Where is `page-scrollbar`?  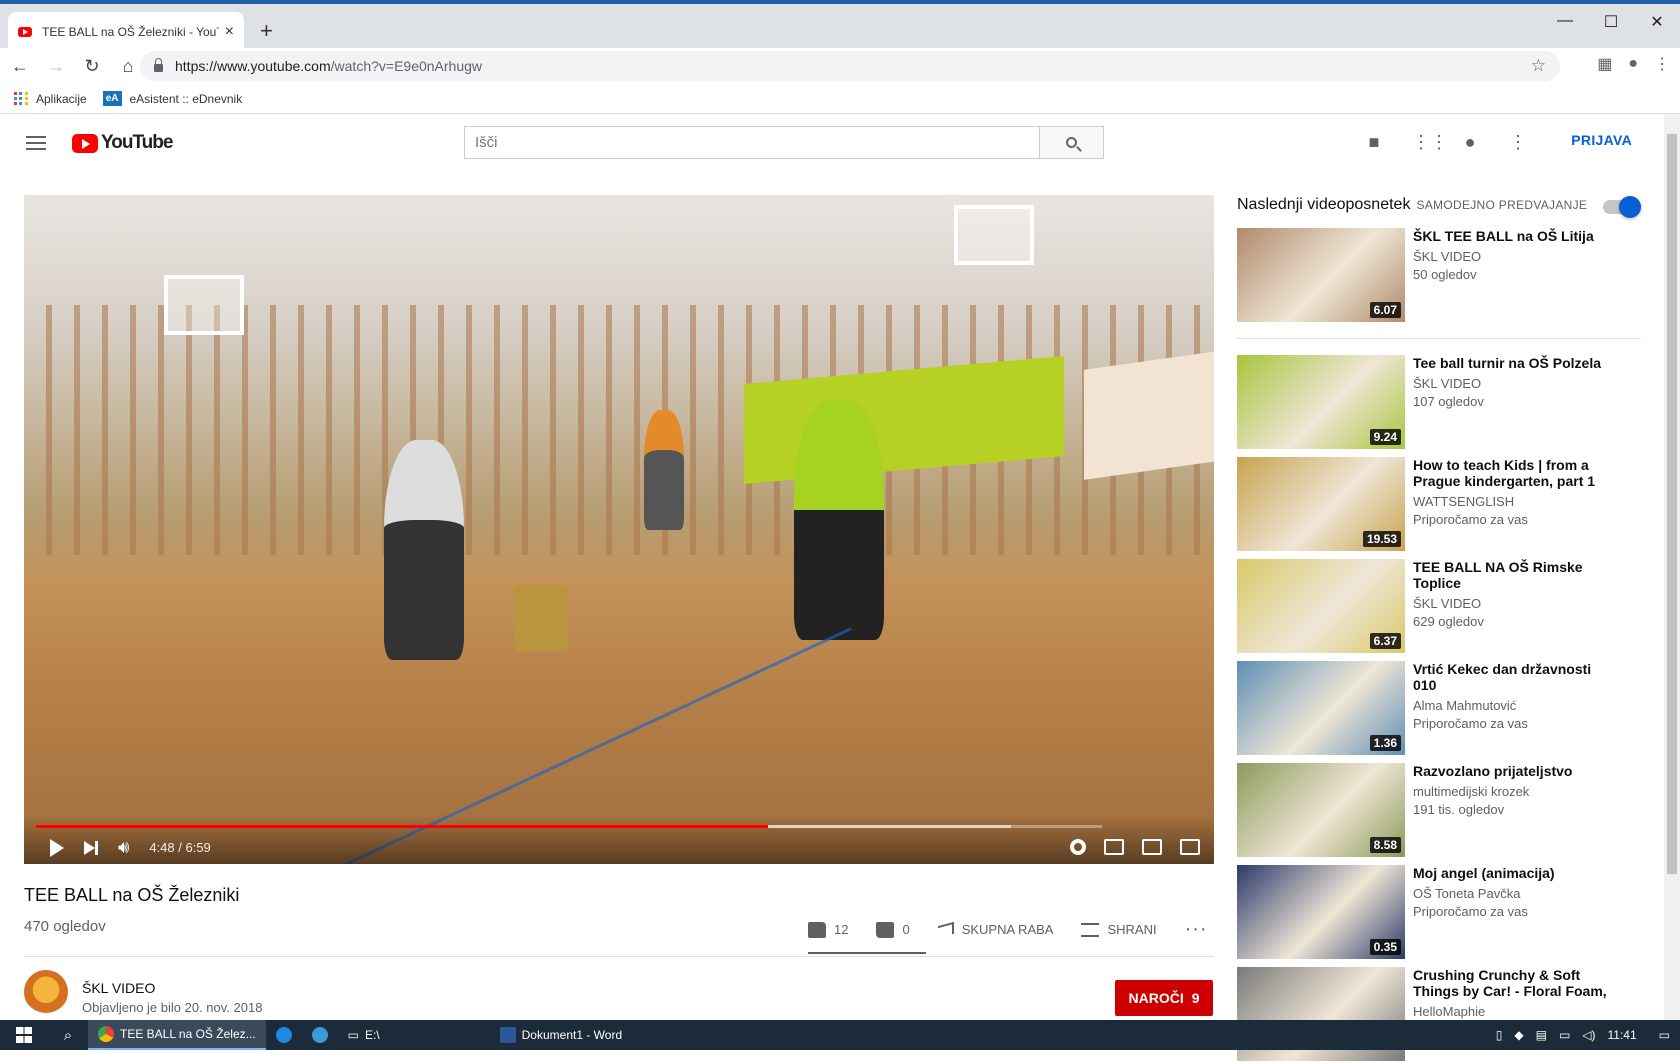
page-scrollbar is located at coordinates (1672, 567).